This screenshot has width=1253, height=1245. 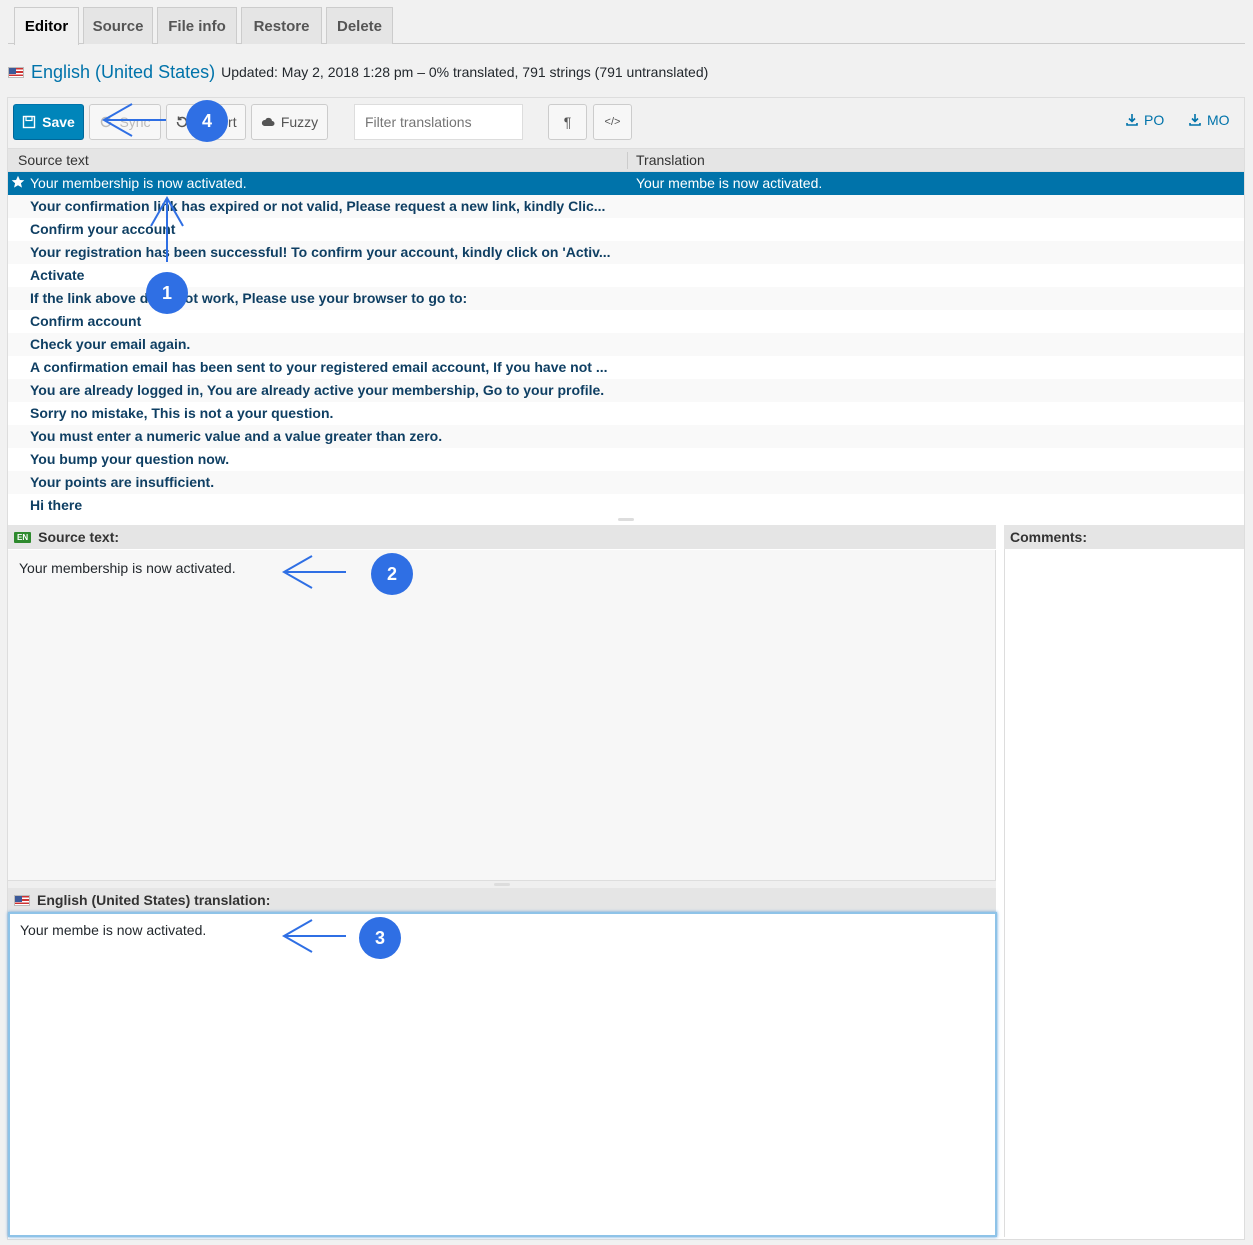 I want to click on tab-source: Source, so click(x=118, y=25).